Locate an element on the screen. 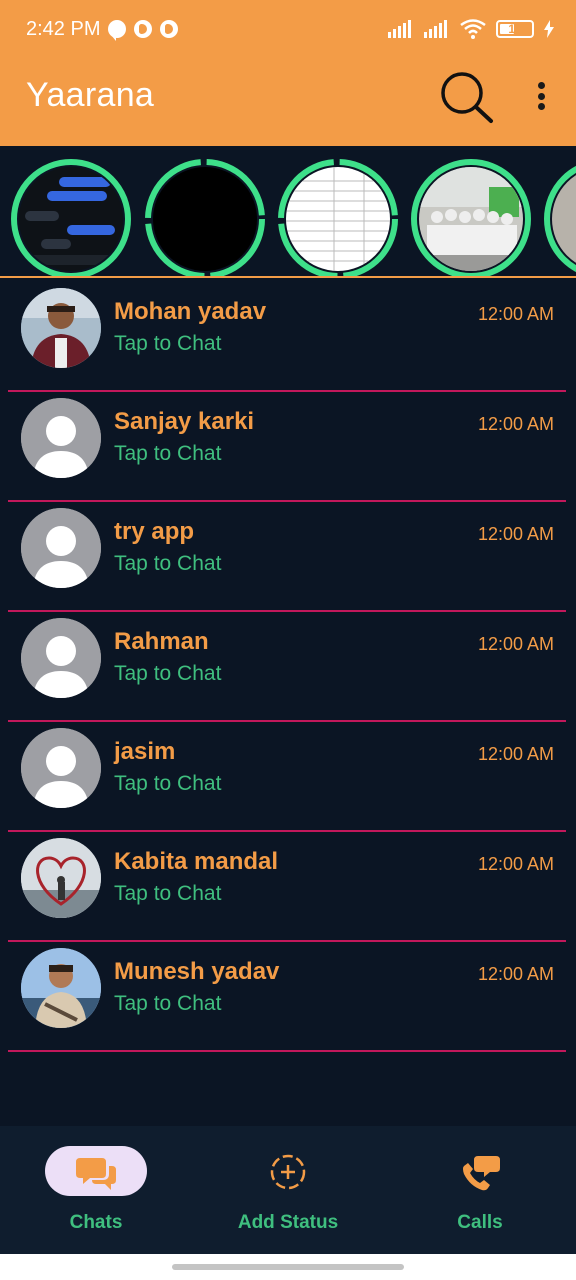  contact-name: try app is located at coordinates (154, 531).